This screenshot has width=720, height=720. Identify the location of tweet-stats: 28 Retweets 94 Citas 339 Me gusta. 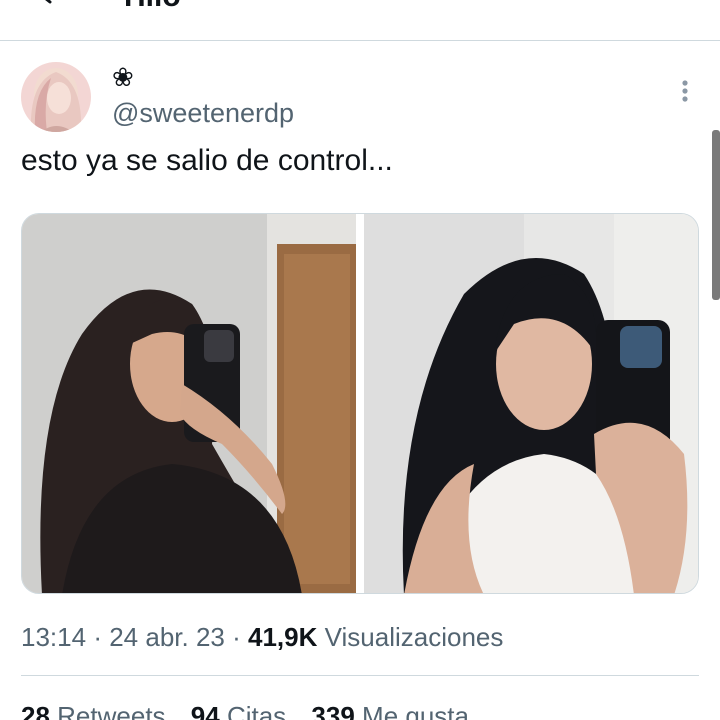
(245, 710).